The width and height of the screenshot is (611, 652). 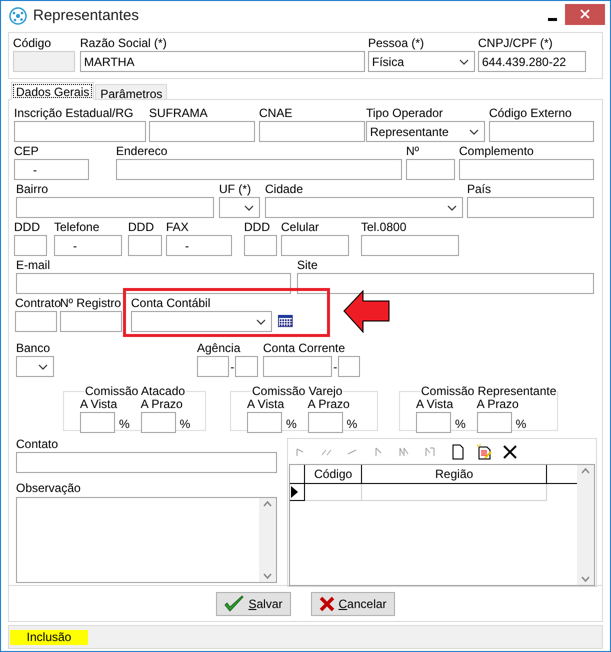 I want to click on field-label: Razão Social (*), so click(x=124, y=43).